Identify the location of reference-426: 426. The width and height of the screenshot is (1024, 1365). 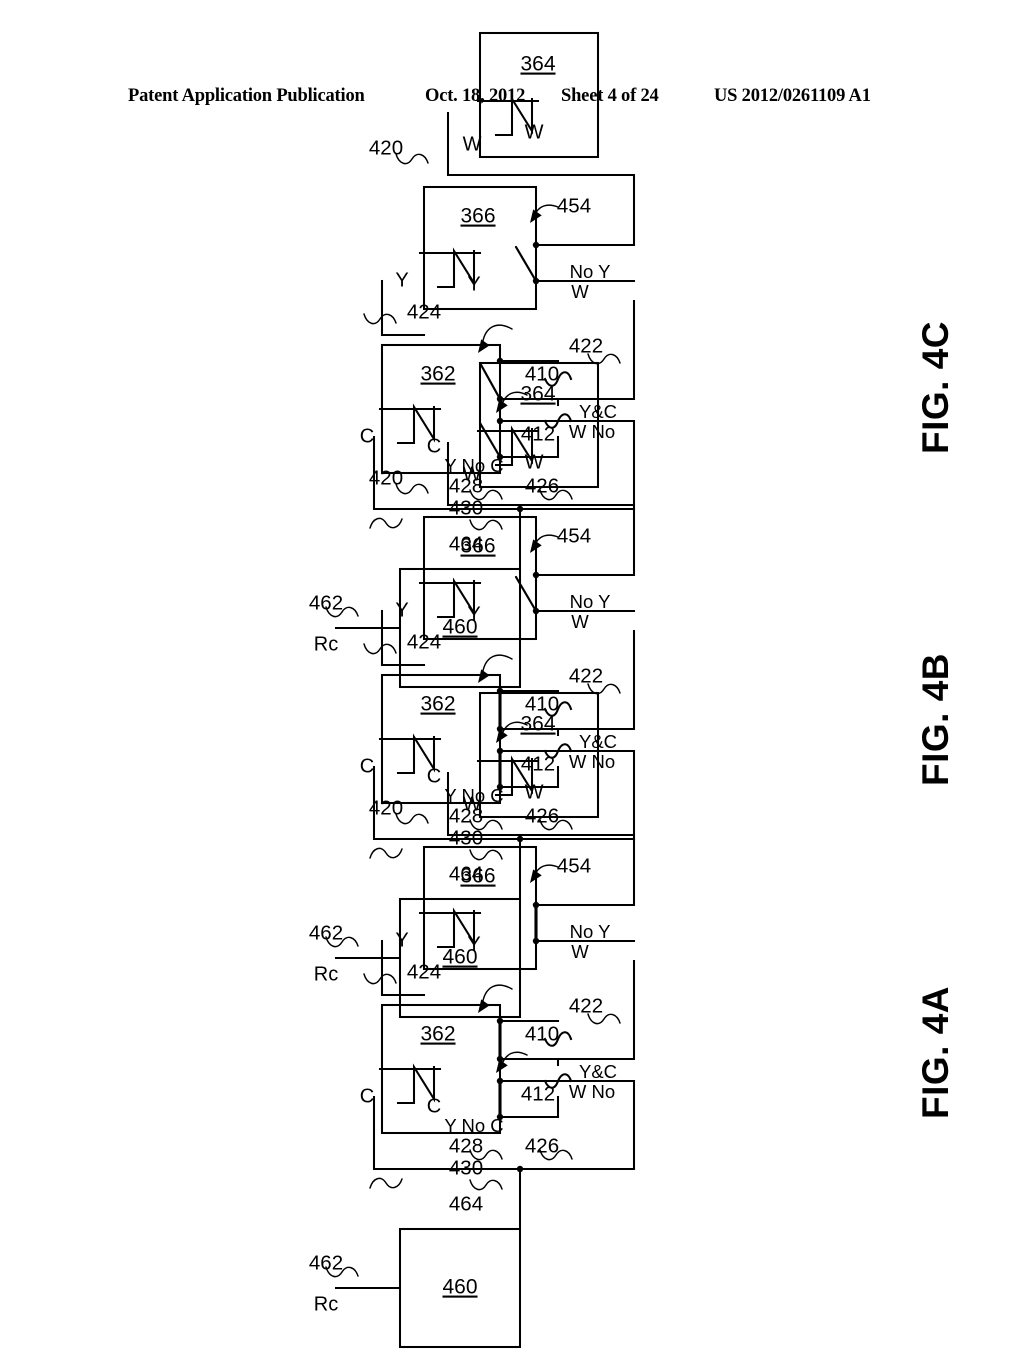
(542, 1145).